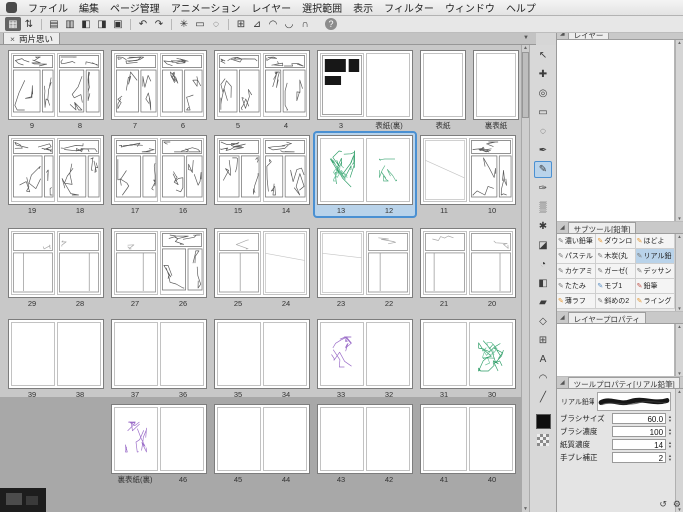 This screenshot has width=683, height=512. What do you see at coordinates (543, 283) in the screenshot?
I see `fill-tool: ◧` at bounding box center [543, 283].